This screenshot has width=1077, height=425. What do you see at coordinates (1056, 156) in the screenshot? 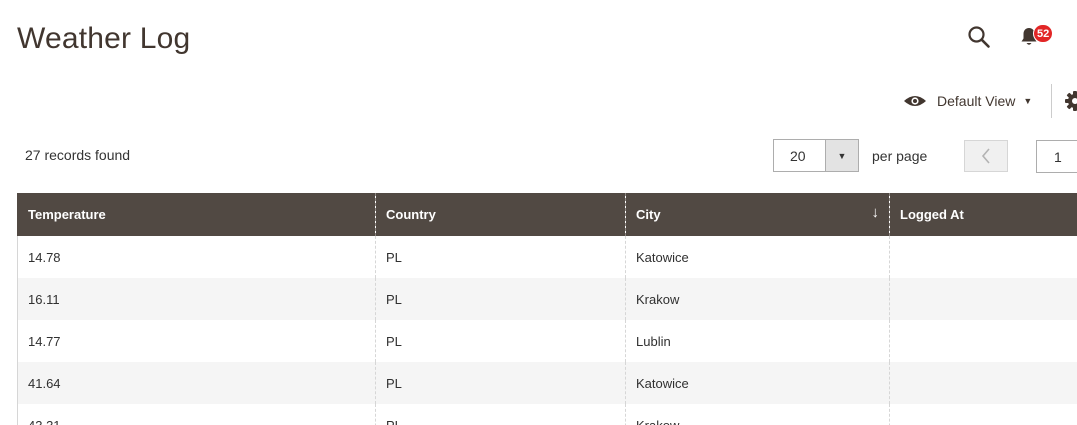
I see `page-number-input: 1` at bounding box center [1056, 156].